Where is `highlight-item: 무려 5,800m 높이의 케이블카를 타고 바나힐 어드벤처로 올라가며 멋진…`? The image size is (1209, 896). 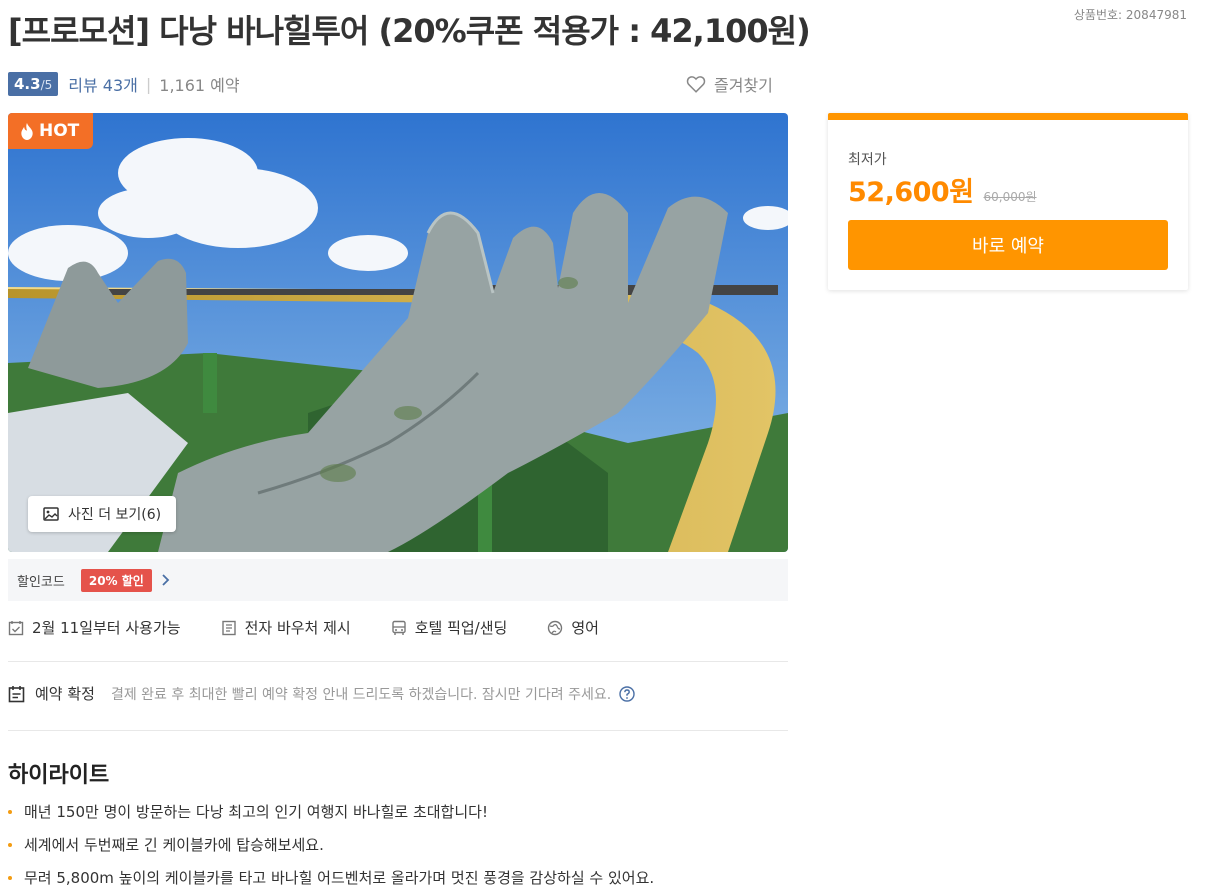 highlight-item: 무려 5,800m 높이의 케이블카를 타고 바나힐 어드벤처로 올라가며 멋진… is located at coordinates (331, 881).